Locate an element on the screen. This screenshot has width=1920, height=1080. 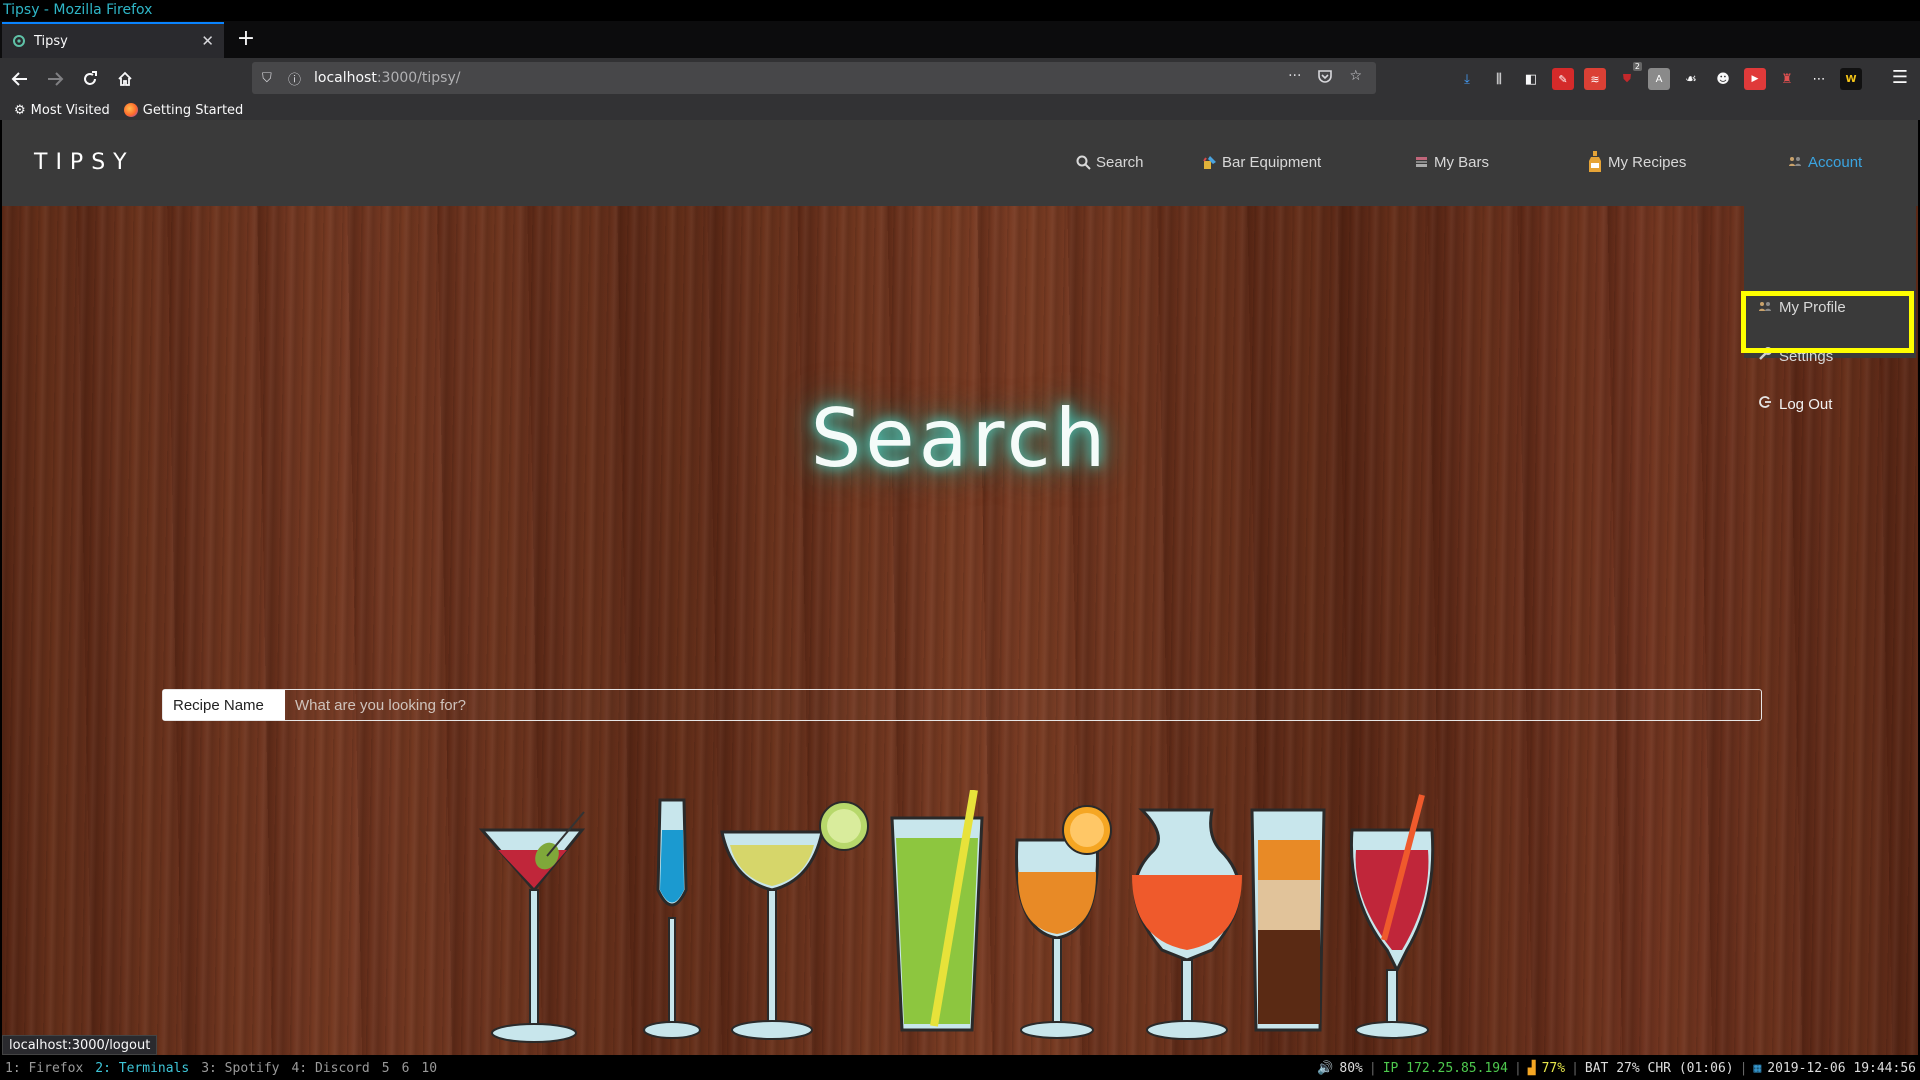
extension-account-icon: ☻ is located at coordinates (1723, 79).